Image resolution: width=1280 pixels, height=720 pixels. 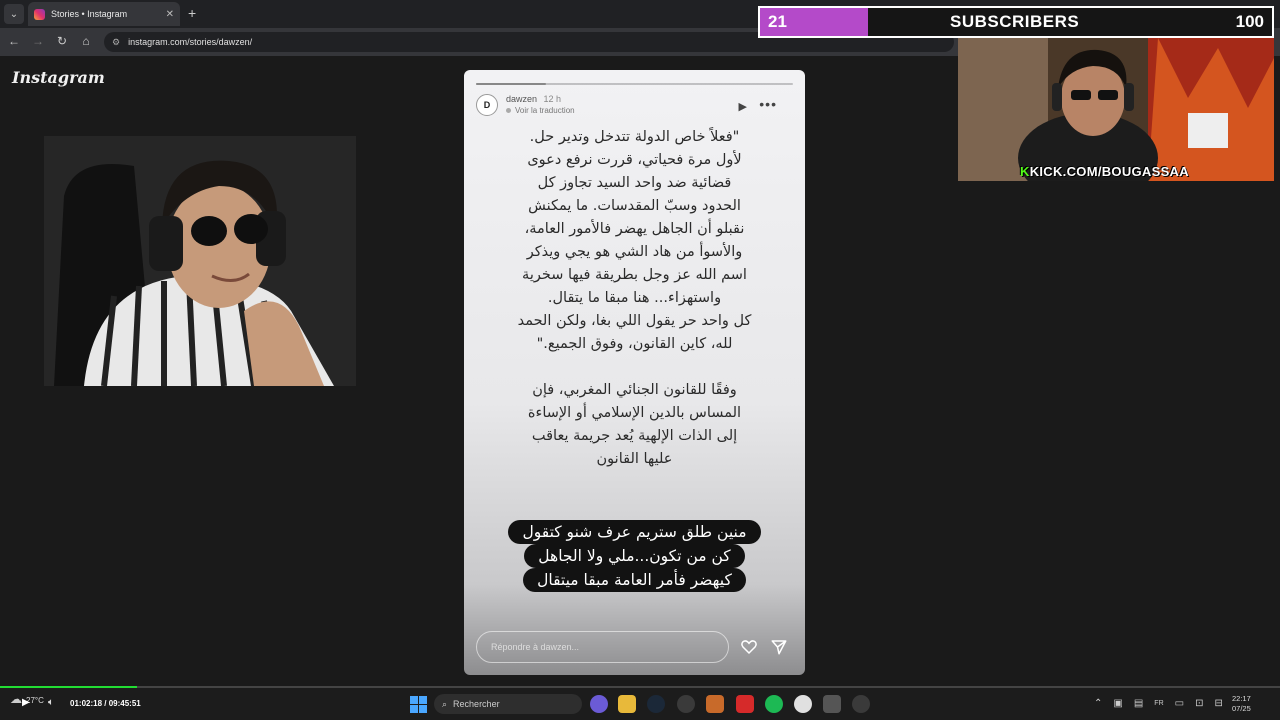 I want to click on clock-date: 07/25, so click(x=1241, y=708).